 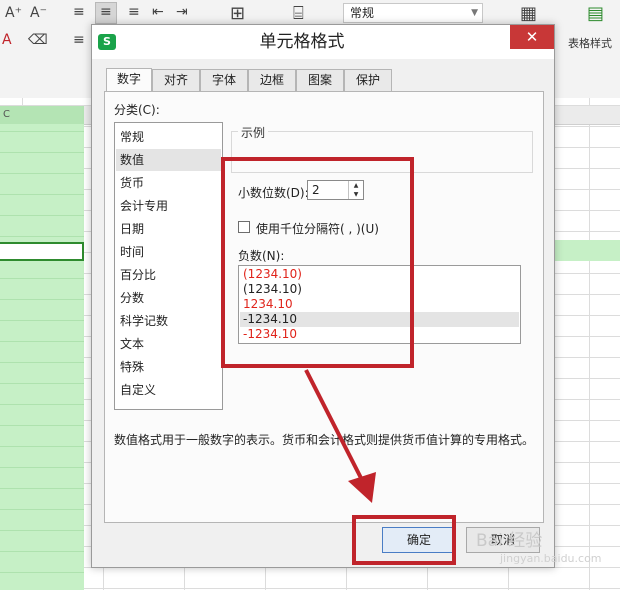 I want to click on arrow-shaft, so click(x=334, y=425).